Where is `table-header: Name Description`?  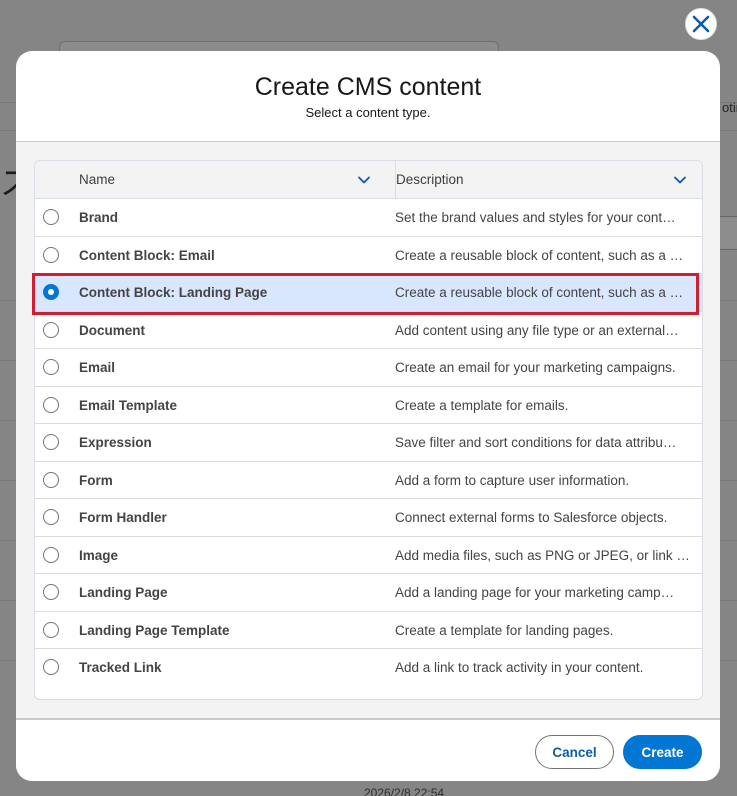 table-header: Name Description is located at coordinates (368, 180).